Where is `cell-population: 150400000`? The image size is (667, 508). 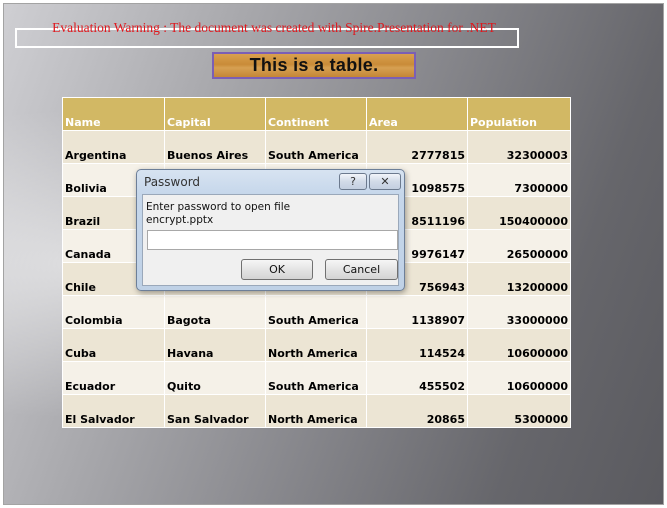
cell-population: 150400000 is located at coordinates (519, 213).